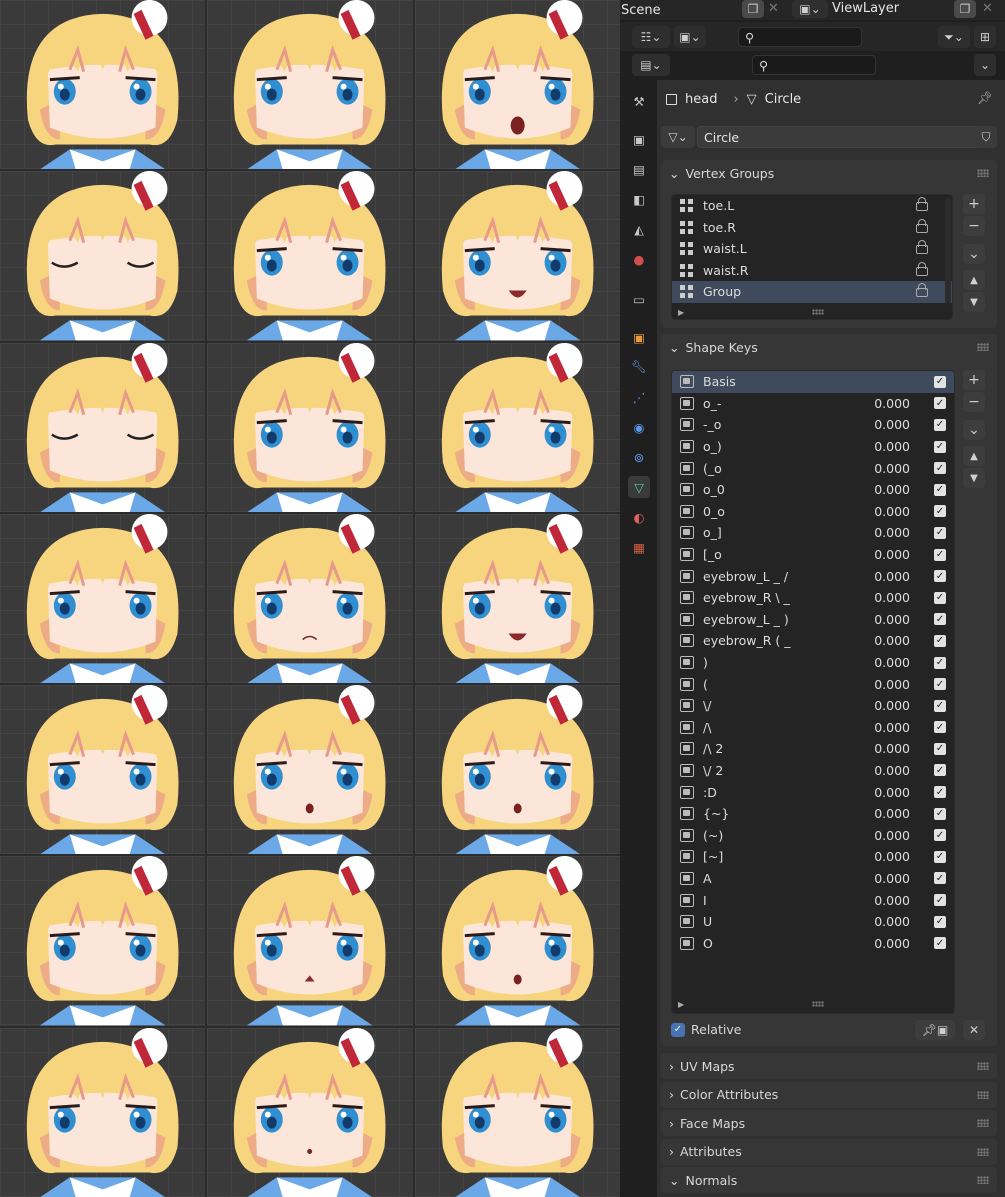  What do you see at coordinates (829, 1066) in the screenshot?
I see `collapsed-section: › UV Maps` at bounding box center [829, 1066].